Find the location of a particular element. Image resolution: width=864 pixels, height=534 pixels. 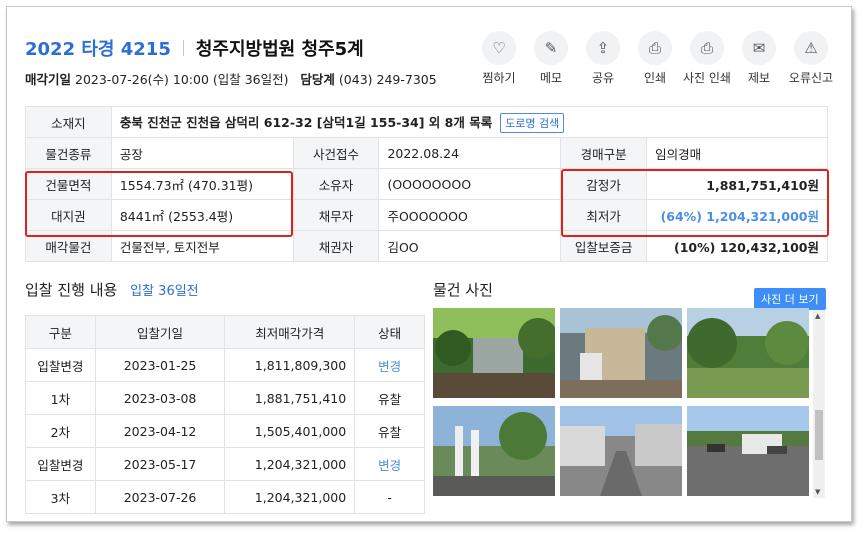

owner-value: (OOOOOOOO is located at coordinates (470, 184).